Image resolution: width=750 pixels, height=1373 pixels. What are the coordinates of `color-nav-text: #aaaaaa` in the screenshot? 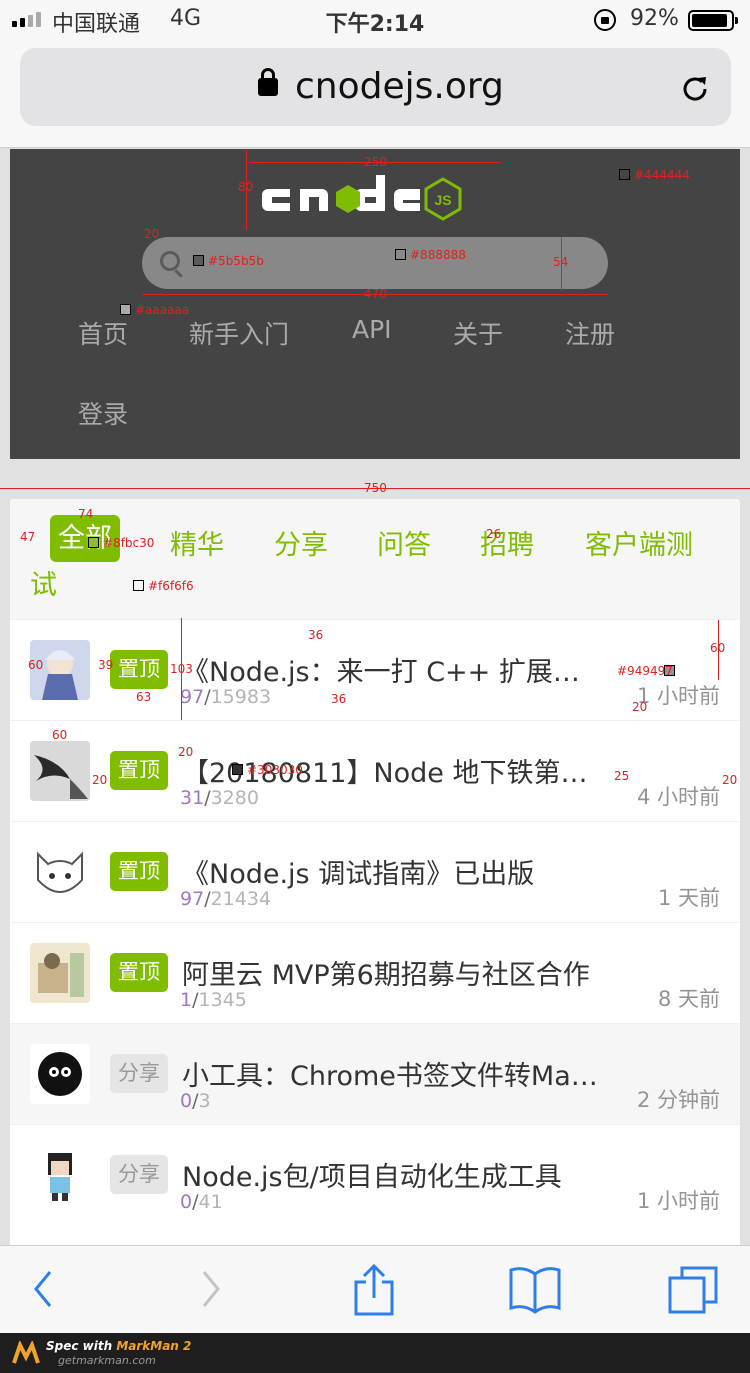 It's located at (162, 310).